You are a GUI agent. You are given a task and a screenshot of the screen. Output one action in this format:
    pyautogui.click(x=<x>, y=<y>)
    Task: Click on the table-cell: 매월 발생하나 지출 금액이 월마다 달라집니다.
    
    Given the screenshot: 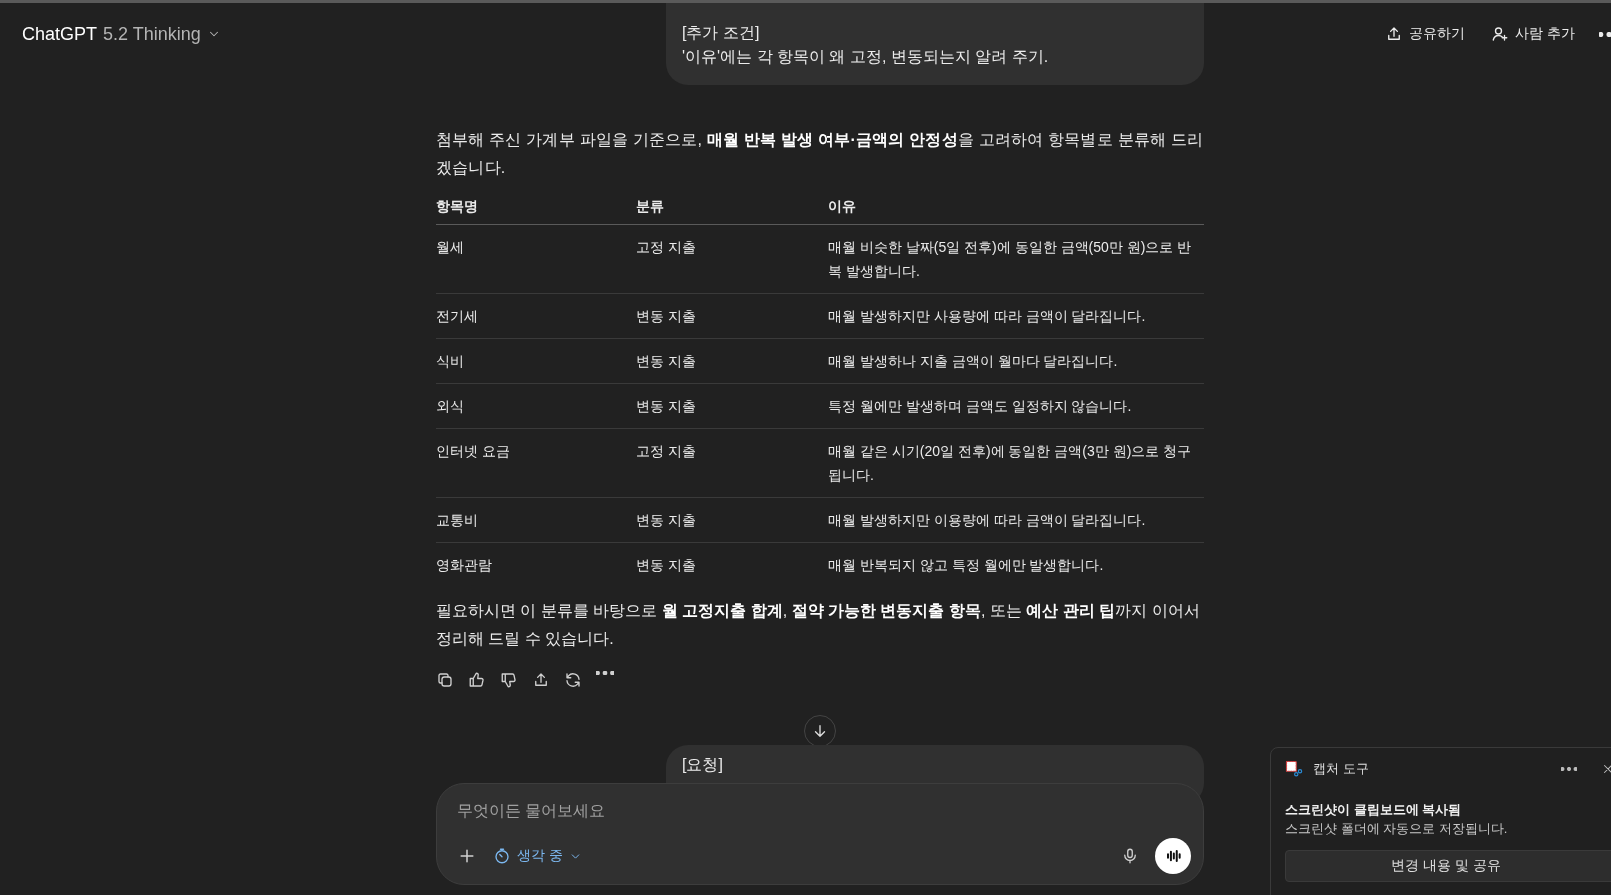 What is the action you would take?
    pyautogui.click(x=973, y=361)
    